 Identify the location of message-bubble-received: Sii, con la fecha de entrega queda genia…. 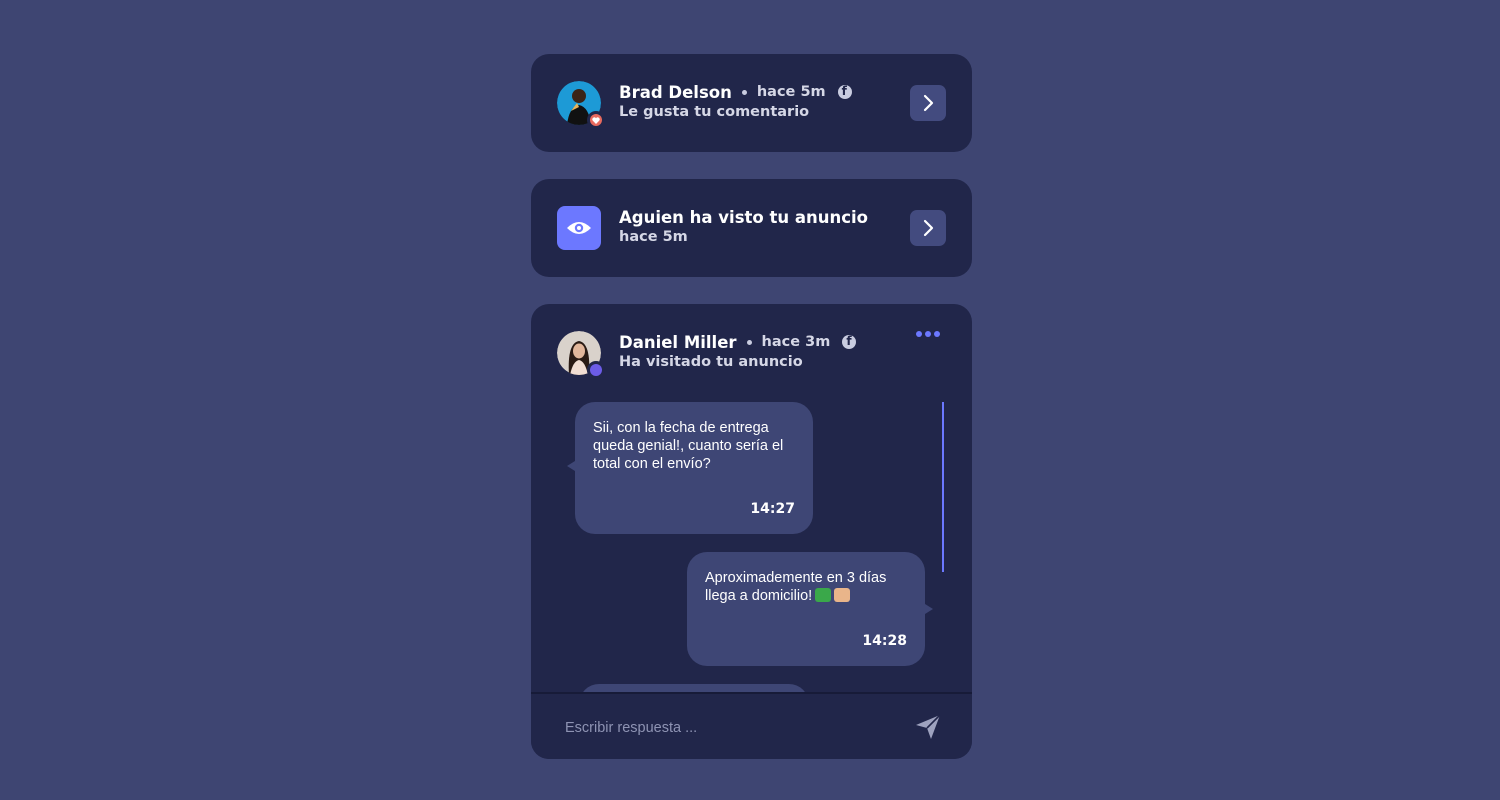
(690, 468).